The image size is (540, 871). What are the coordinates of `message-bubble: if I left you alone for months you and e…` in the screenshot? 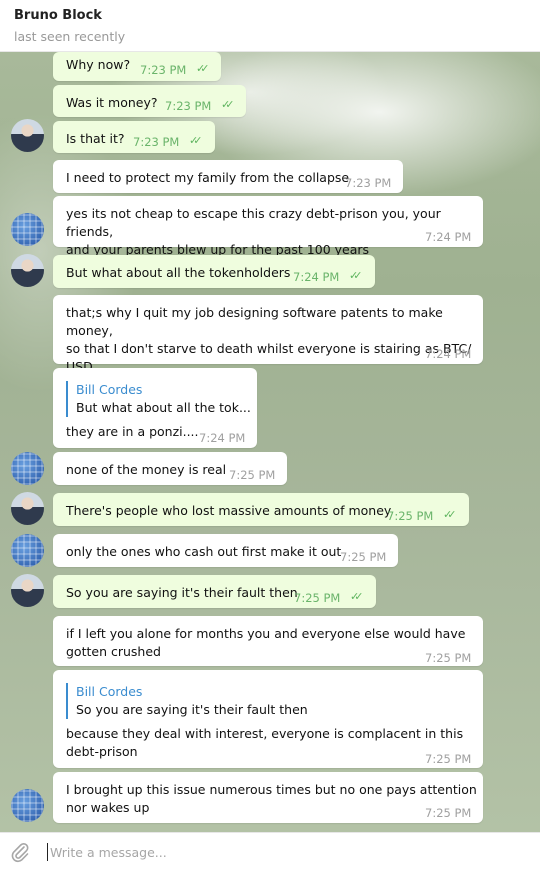 It's located at (268, 641).